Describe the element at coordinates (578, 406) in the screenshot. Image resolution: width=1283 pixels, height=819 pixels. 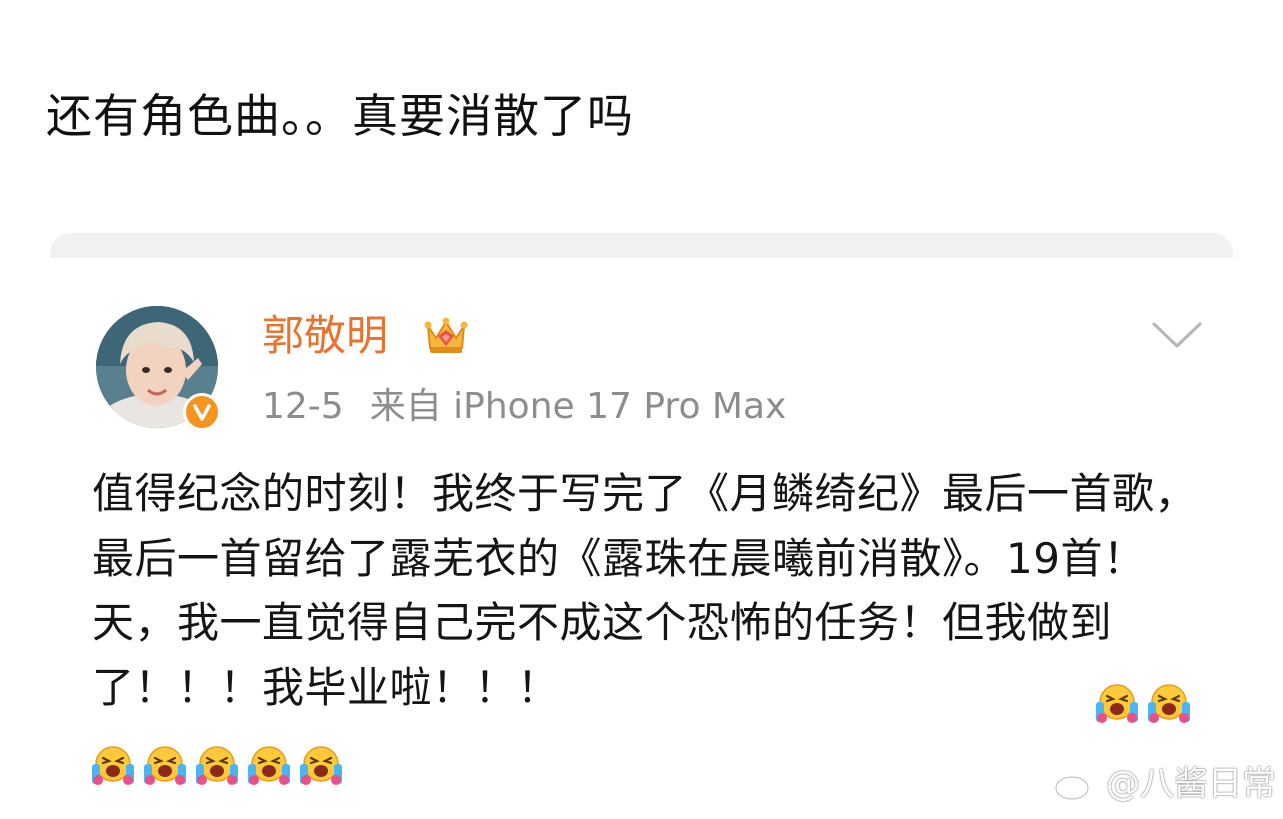
I see `post-source: 来自 iPhone 17 Pro Max` at that location.